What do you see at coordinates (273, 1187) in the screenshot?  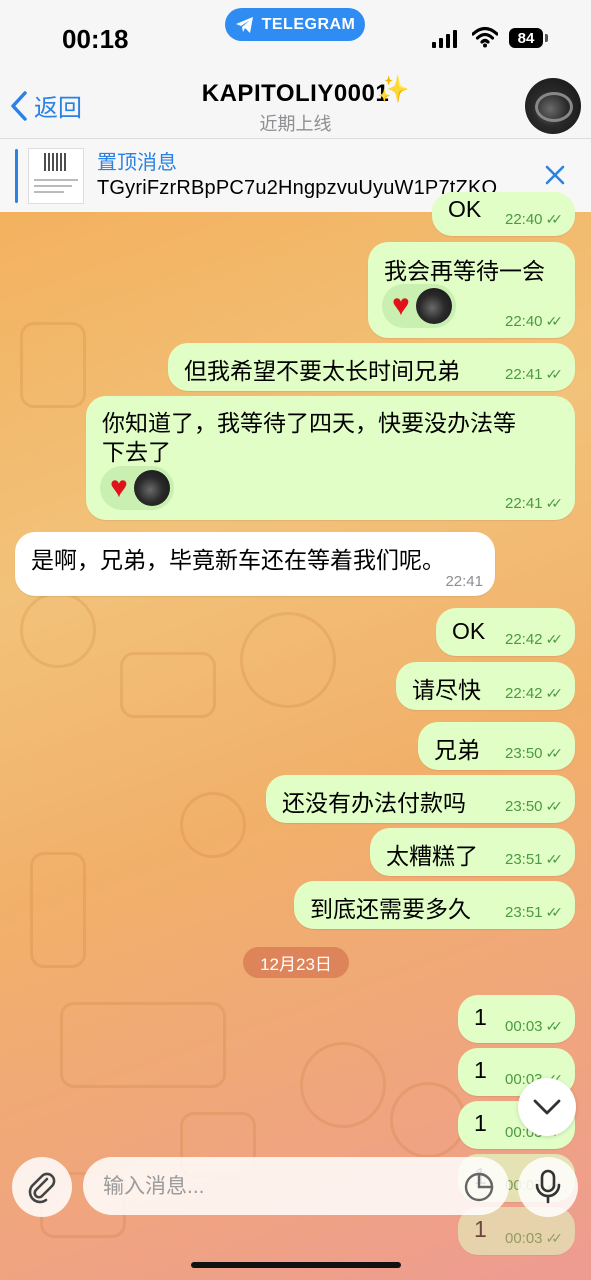 I see `message-input` at bounding box center [273, 1187].